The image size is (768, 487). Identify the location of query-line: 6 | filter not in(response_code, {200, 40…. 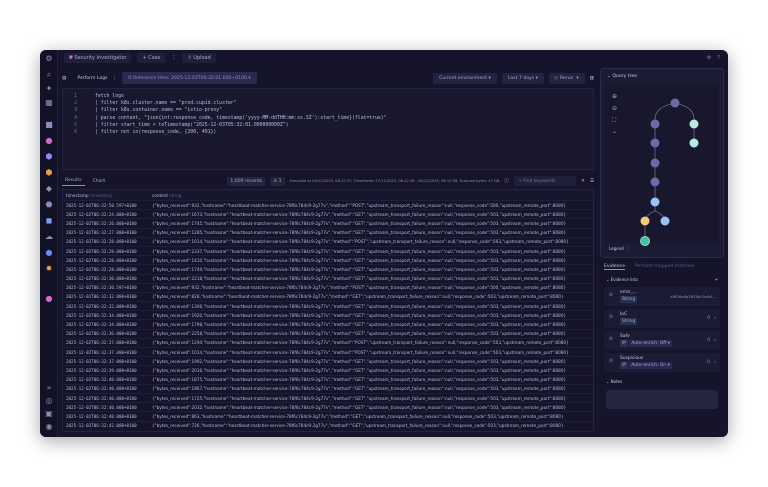
(328, 132).